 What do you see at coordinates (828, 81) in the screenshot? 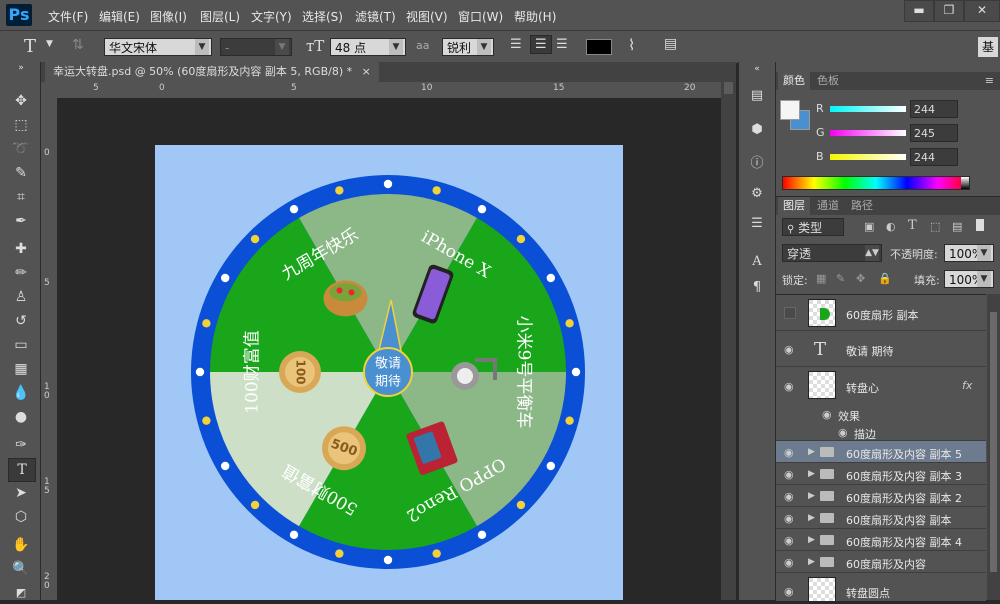
I see `tab-swatches: 色板` at bounding box center [828, 81].